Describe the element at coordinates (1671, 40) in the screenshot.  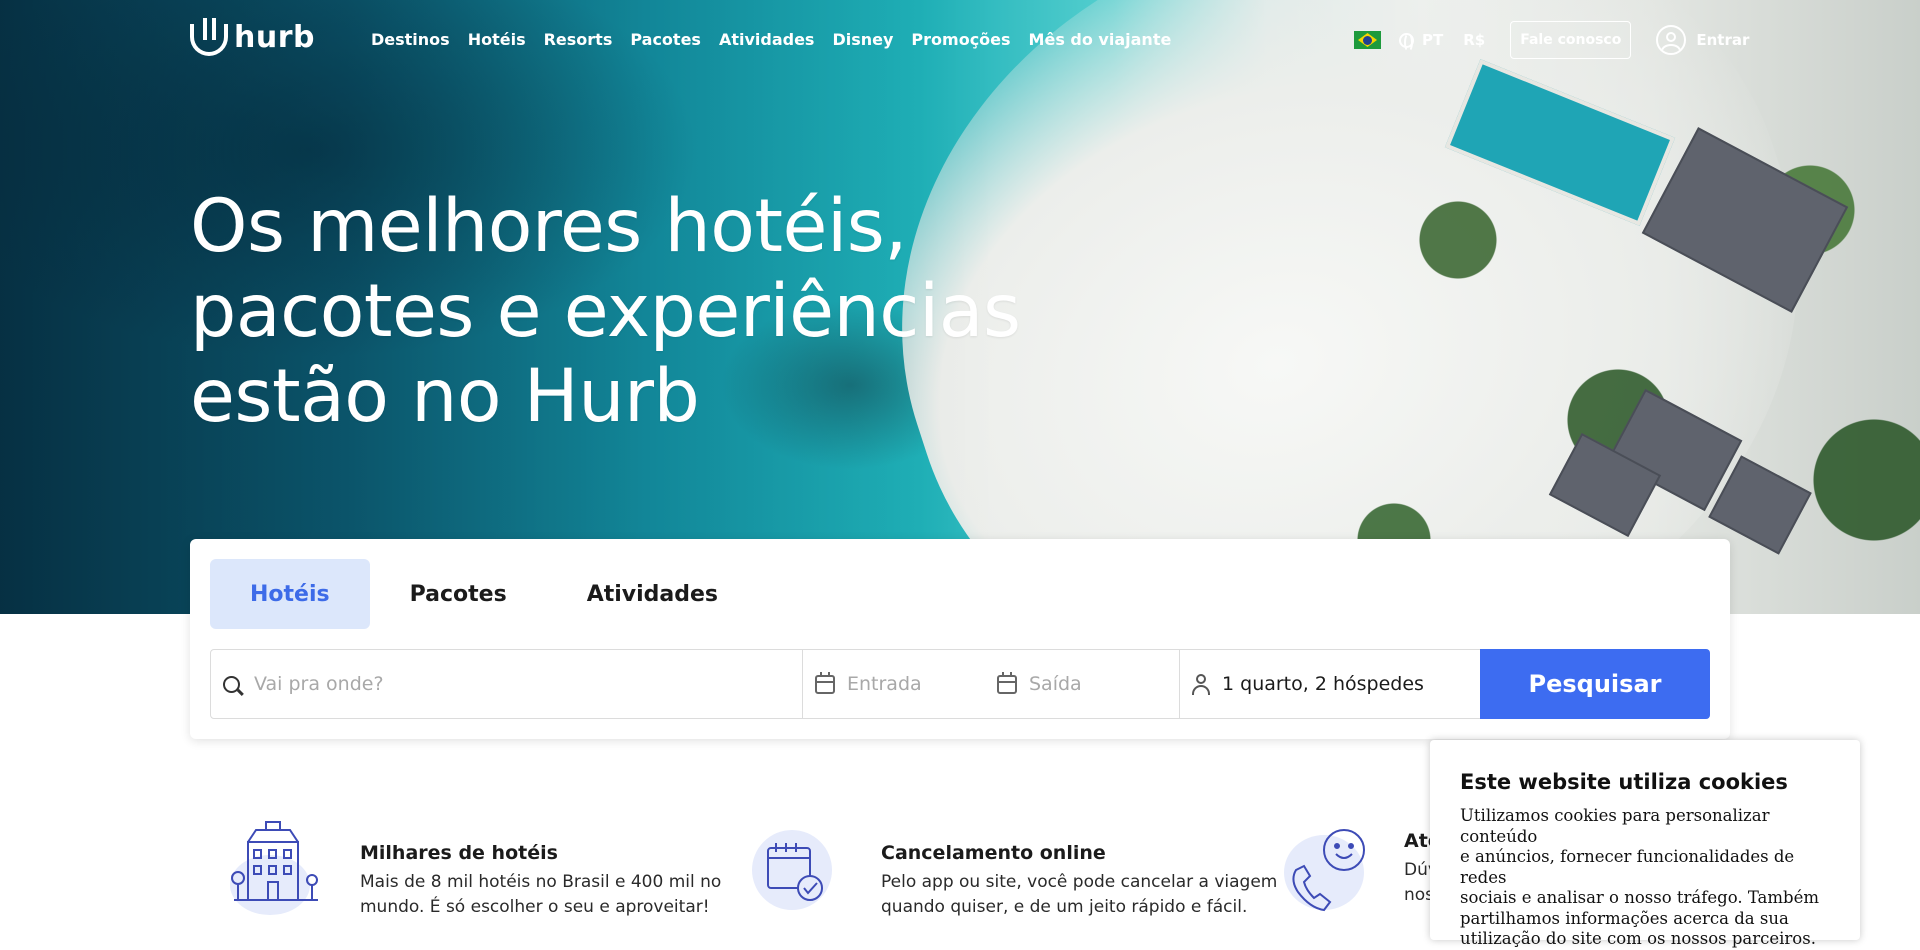
I see `user-icon` at that location.